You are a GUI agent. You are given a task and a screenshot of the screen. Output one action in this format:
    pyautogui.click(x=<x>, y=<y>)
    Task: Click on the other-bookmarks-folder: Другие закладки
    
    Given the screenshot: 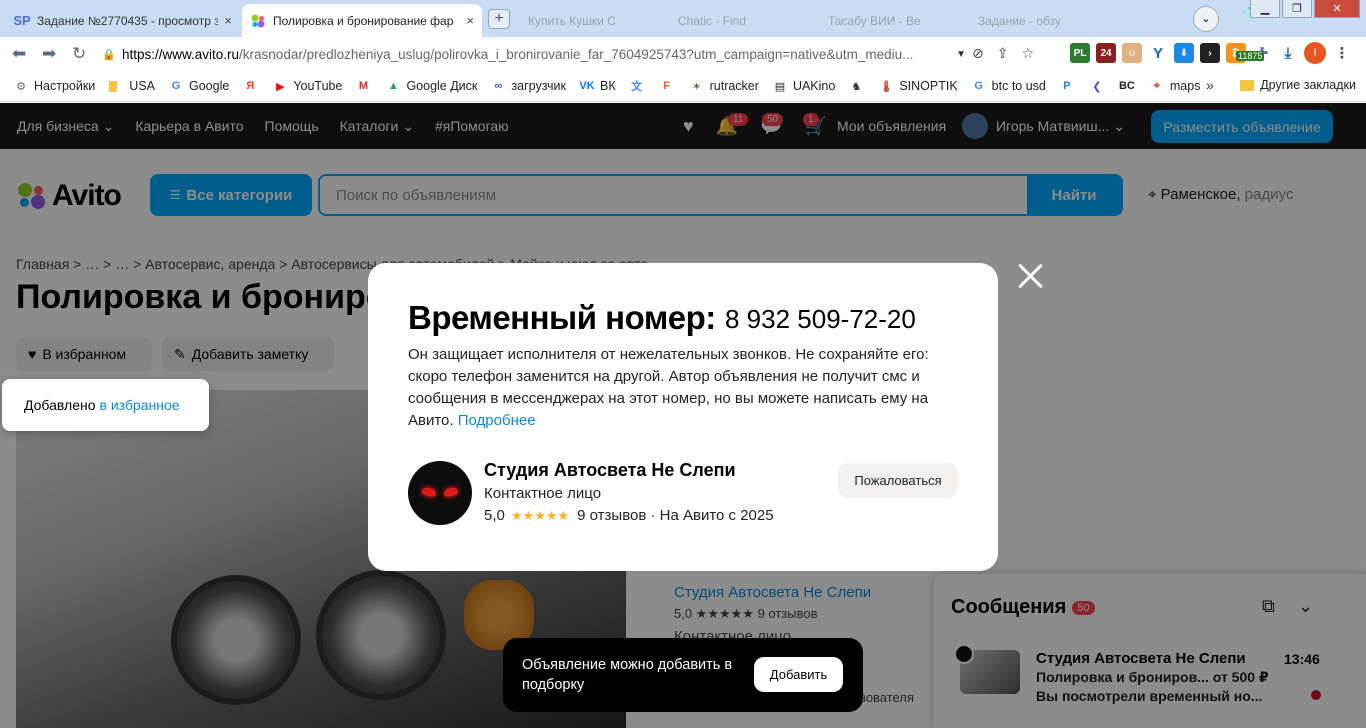 What is the action you would take?
    pyautogui.click(x=1298, y=85)
    